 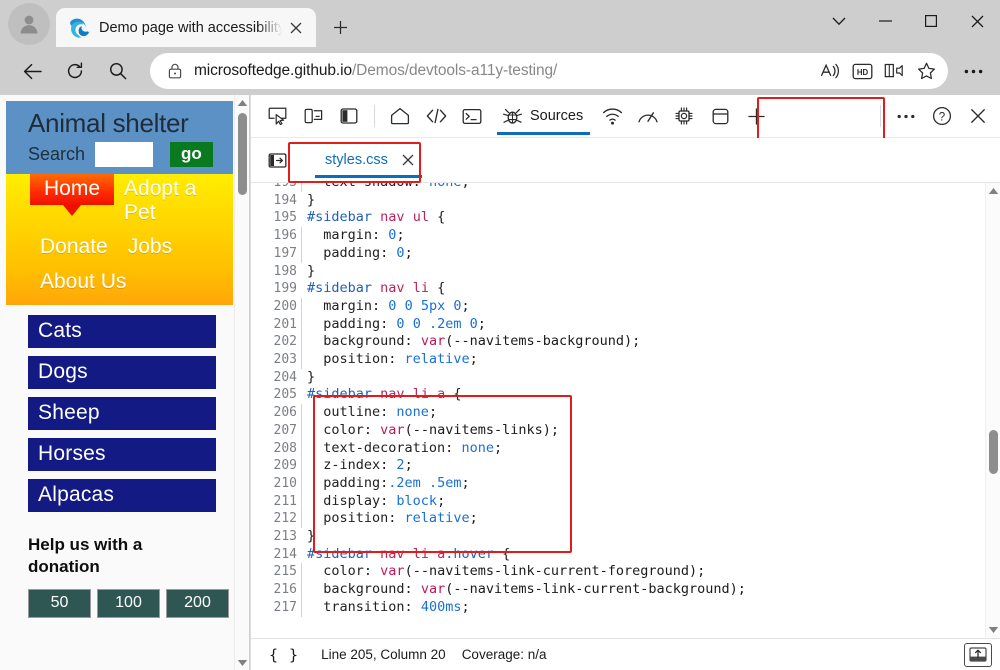 What do you see at coordinates (526, 608) in the screenshot?
I see `code-text: transition: 400ms;` at bounding box center [526, 608].